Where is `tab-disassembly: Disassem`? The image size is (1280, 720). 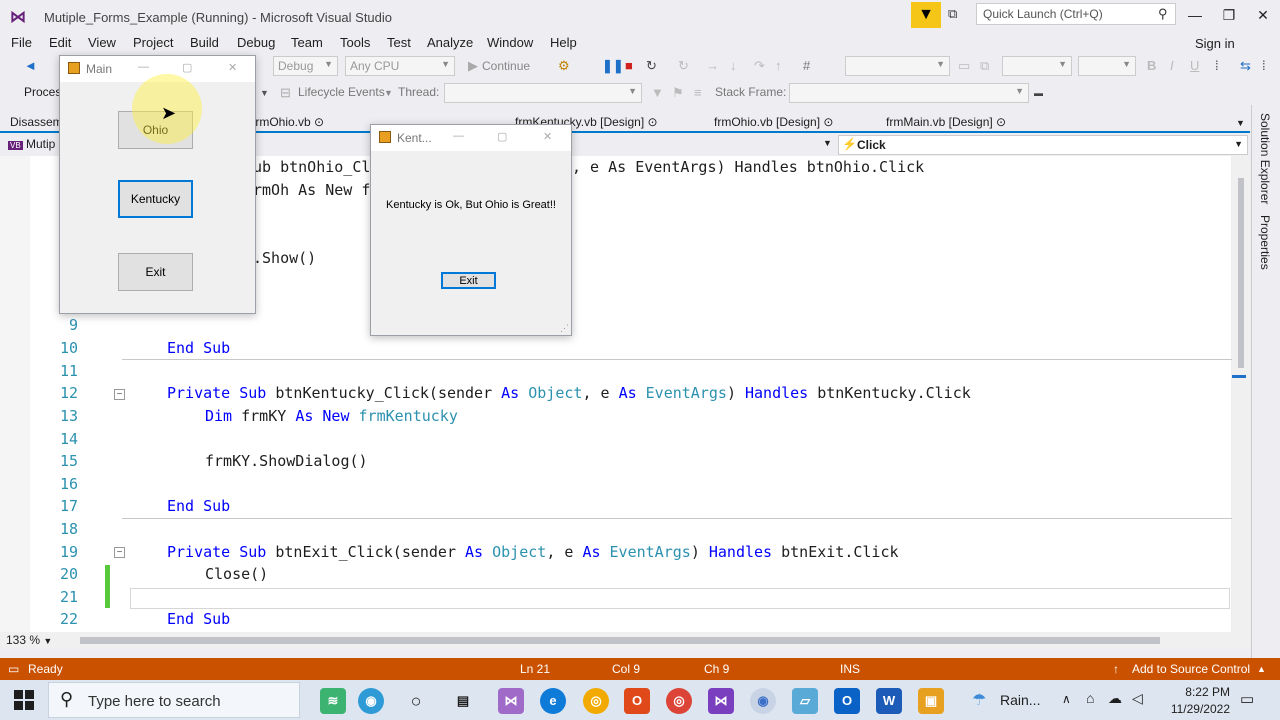
tab-disassembly: Disassem is located at coordinates (36, 122).